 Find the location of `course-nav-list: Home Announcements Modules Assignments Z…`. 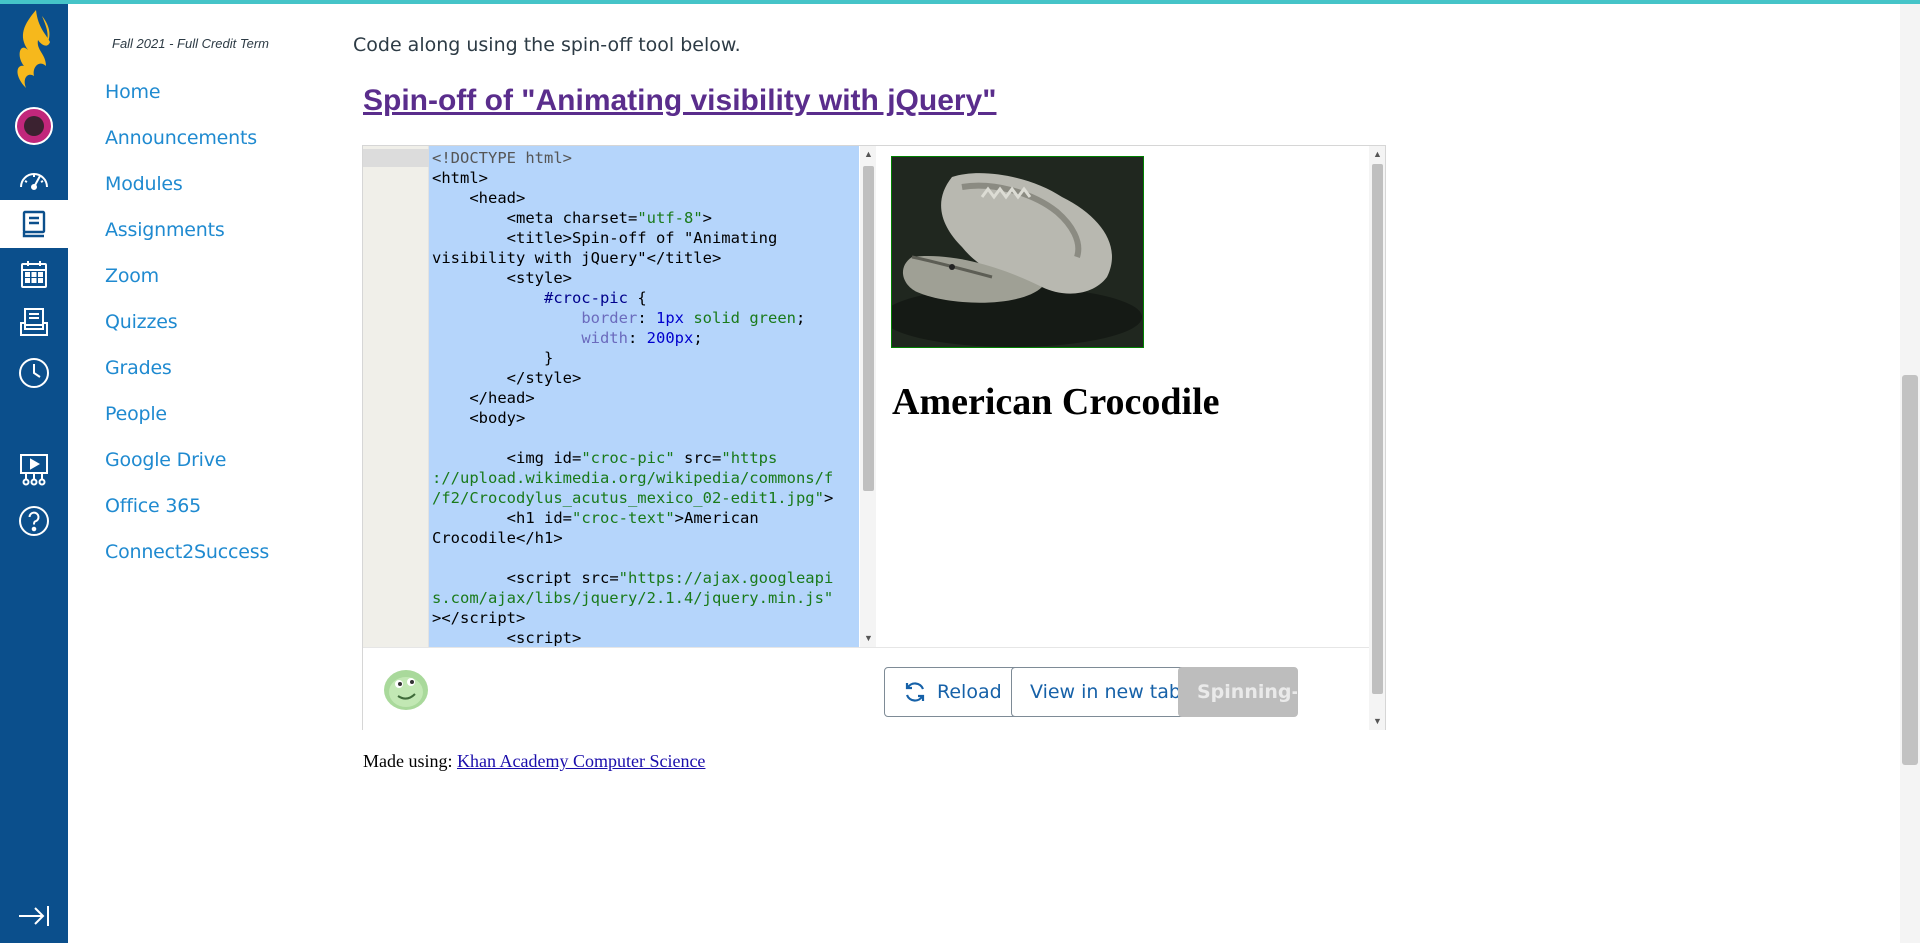

course-nav-list: Home Announcements Modules Assignments Z… is located at coordinates (187, 331).